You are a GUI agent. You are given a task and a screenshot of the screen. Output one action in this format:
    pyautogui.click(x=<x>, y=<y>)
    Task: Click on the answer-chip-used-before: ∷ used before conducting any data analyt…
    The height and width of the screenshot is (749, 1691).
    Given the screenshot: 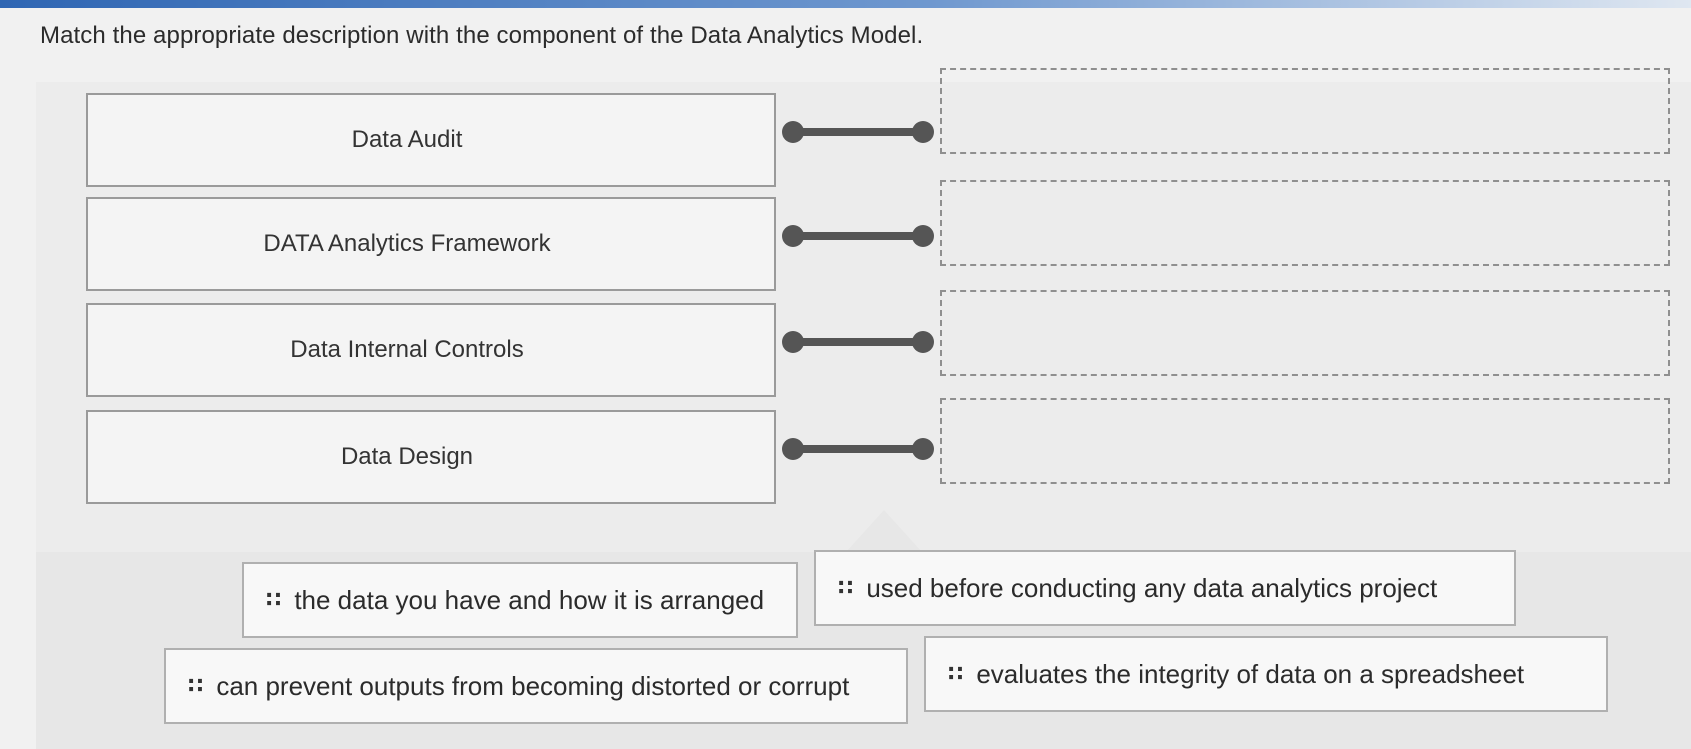 What is the action you would take?
    pyautogui.click(x=1165, y=588)
    